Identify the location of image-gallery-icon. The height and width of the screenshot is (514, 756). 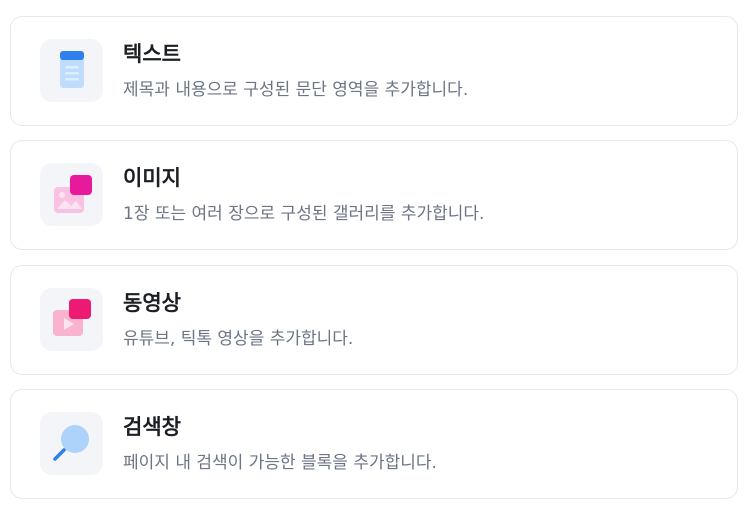
(71, 194).